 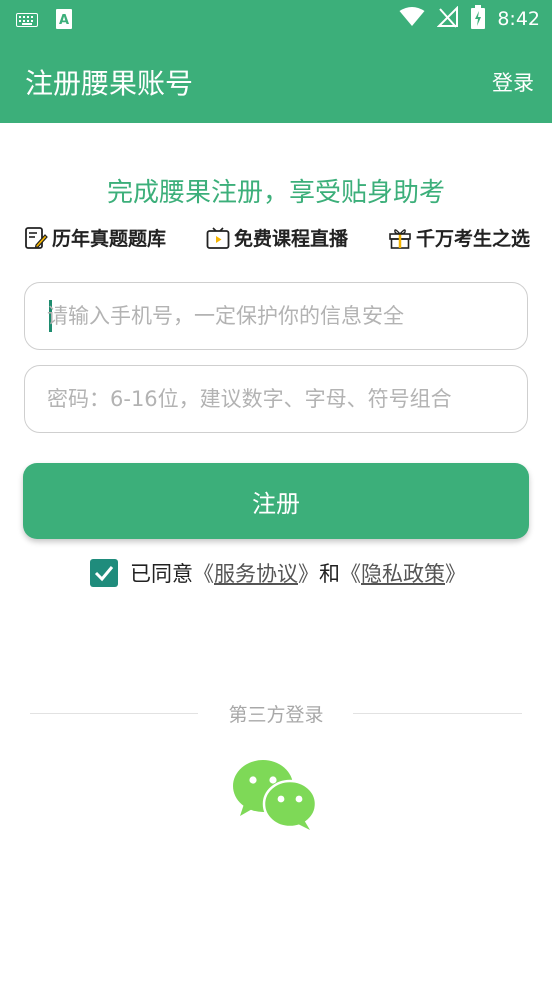 I want to click on third-party-divider: 第三方登录, so click(x=276, y=713).